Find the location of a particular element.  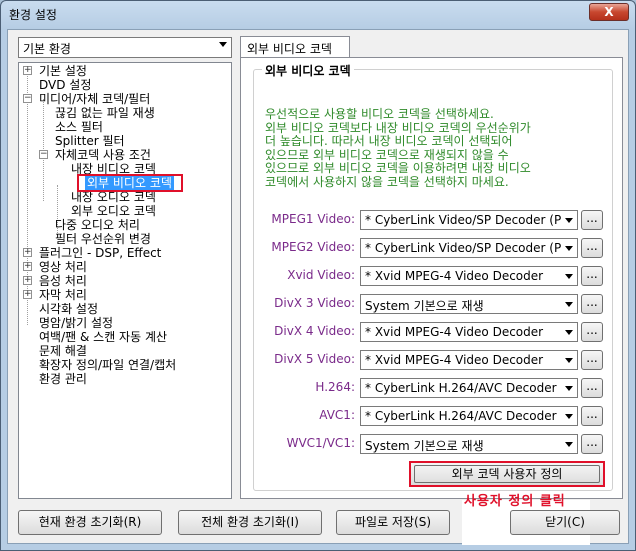

tree-item-label: 자막 처리 is located at coordinates (63, 295).